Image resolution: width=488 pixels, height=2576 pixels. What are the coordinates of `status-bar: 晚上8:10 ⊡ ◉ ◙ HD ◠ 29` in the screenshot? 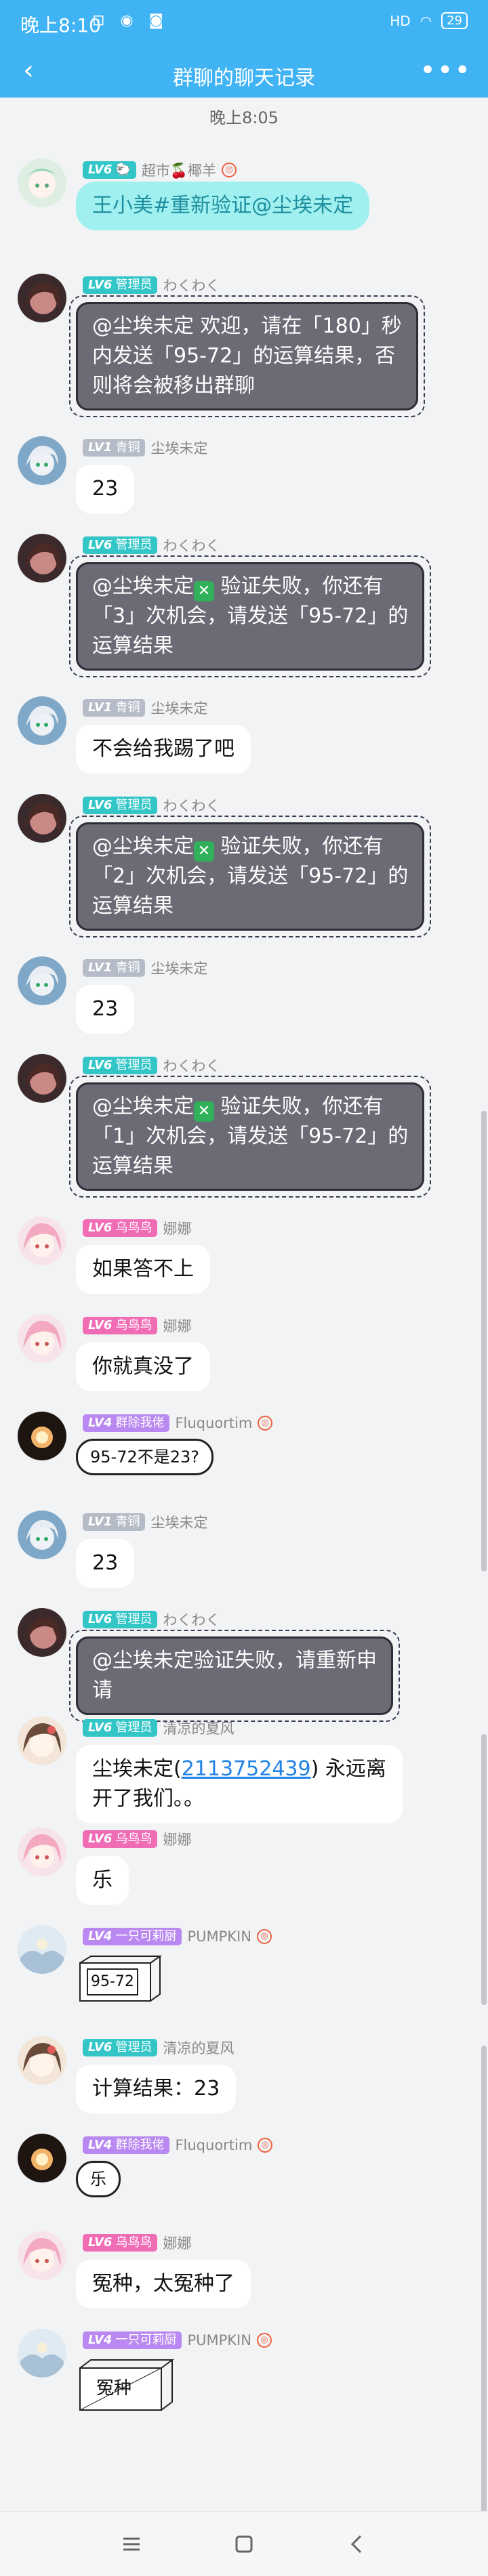 It's located at (244, 23).